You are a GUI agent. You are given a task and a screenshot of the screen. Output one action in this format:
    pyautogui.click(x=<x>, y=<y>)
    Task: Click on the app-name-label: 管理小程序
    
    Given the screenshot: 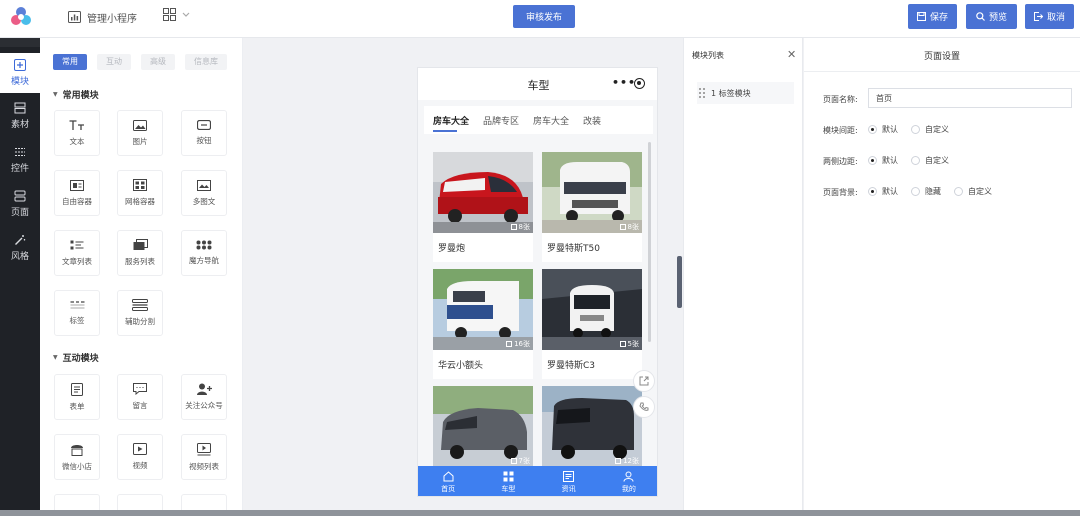 What is the action you would take?
    pyautogui.click(x=112, y=19)
    